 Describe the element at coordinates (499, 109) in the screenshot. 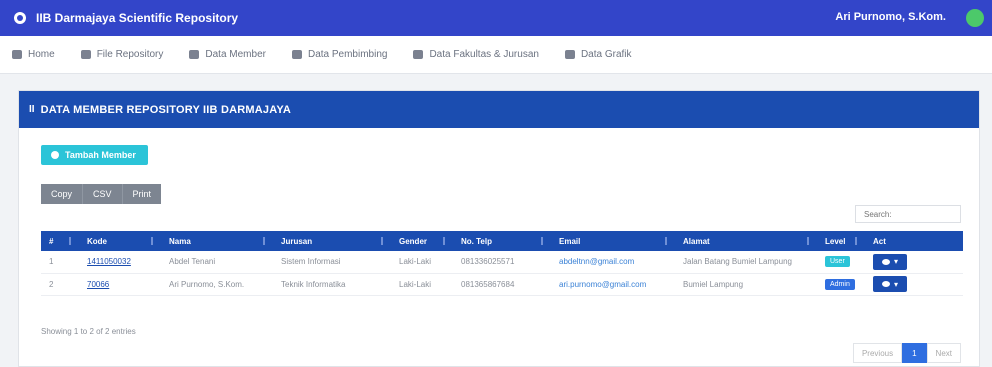

I see `panel-header: II DATA MEMBER REPOSITORY IIB DARMAJAYA` at that location.